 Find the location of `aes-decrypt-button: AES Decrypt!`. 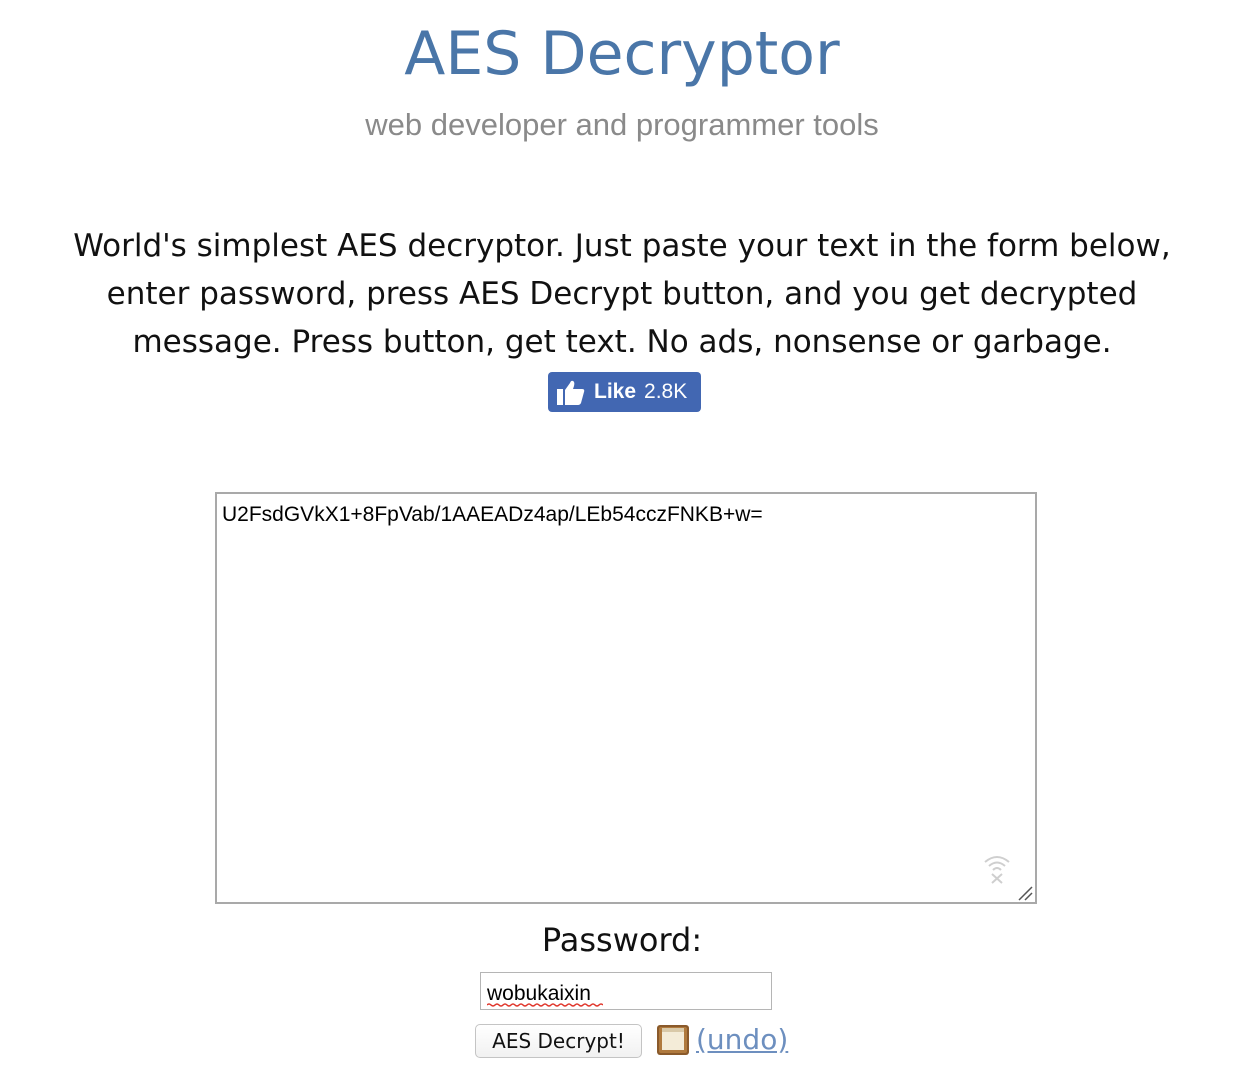

aes-decrypt-button: AES Decrypt! is located at coordinates (558, 1041).